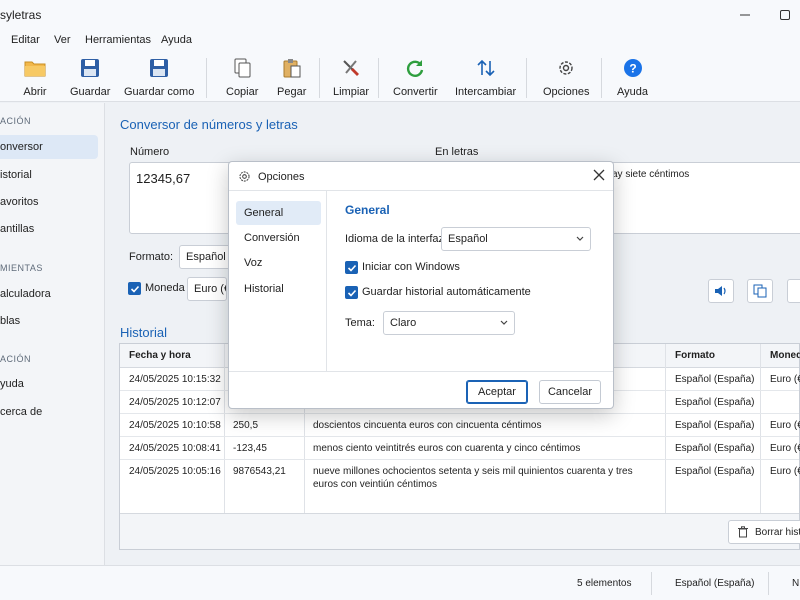 Image resolution: width=800 pixels, height=600 pixels. I want to click on currency-label: Moneda, so click(165, 288).